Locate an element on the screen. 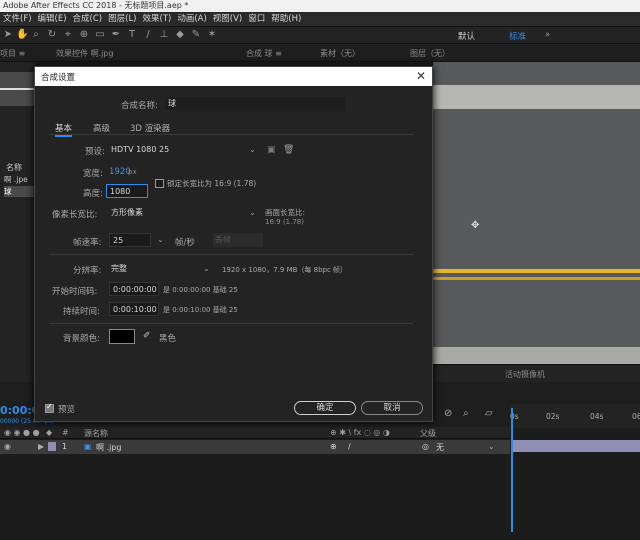  hand-tool-icon: ✋ is located at coordinates (22, 35).